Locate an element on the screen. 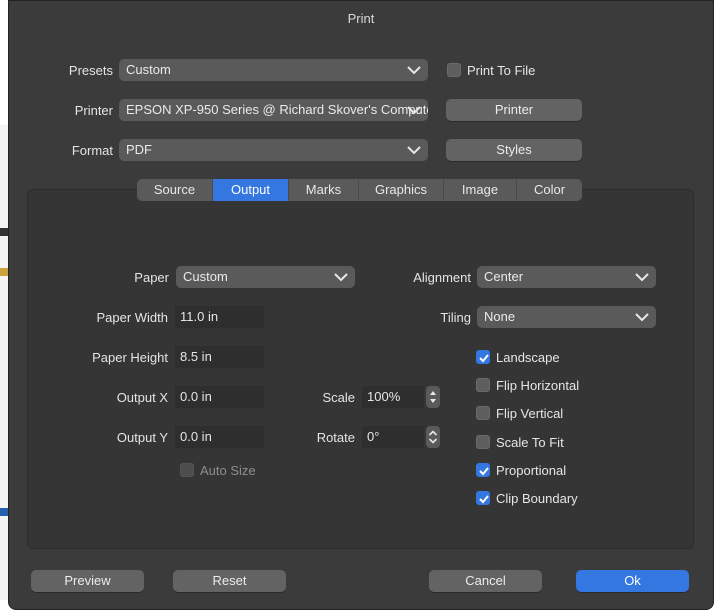 The height and width of the screenshot is (613, 720). scale-field: 100% is located at coordinates (393, 397).